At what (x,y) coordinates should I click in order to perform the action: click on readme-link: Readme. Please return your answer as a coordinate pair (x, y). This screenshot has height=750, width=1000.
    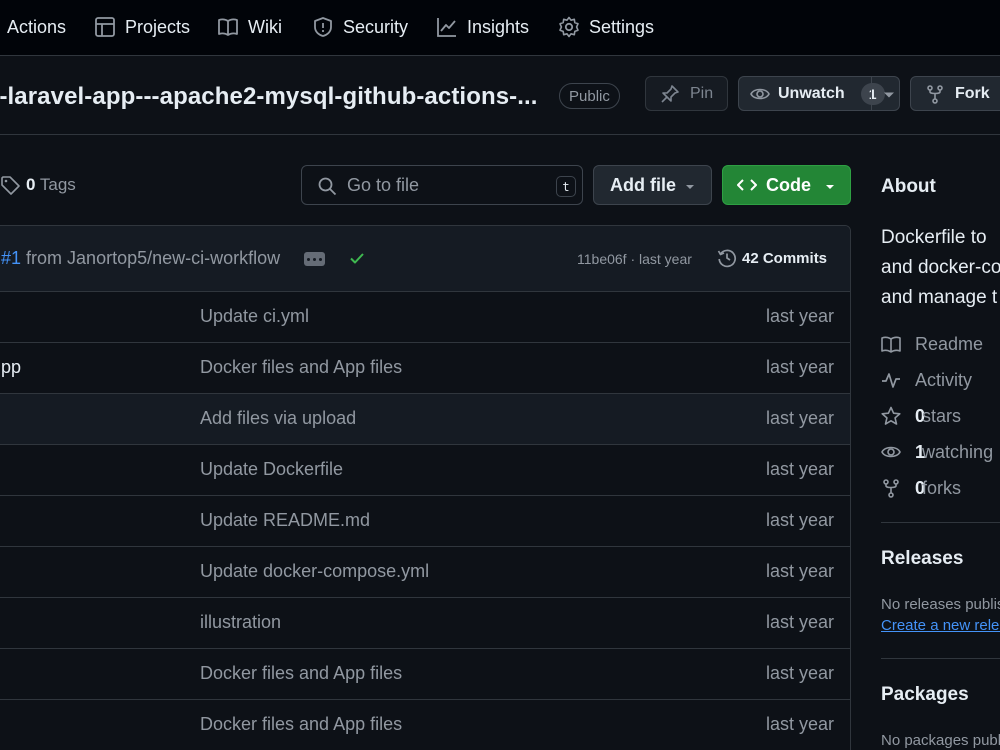
    Looking at the image, I should click on (932, 344).